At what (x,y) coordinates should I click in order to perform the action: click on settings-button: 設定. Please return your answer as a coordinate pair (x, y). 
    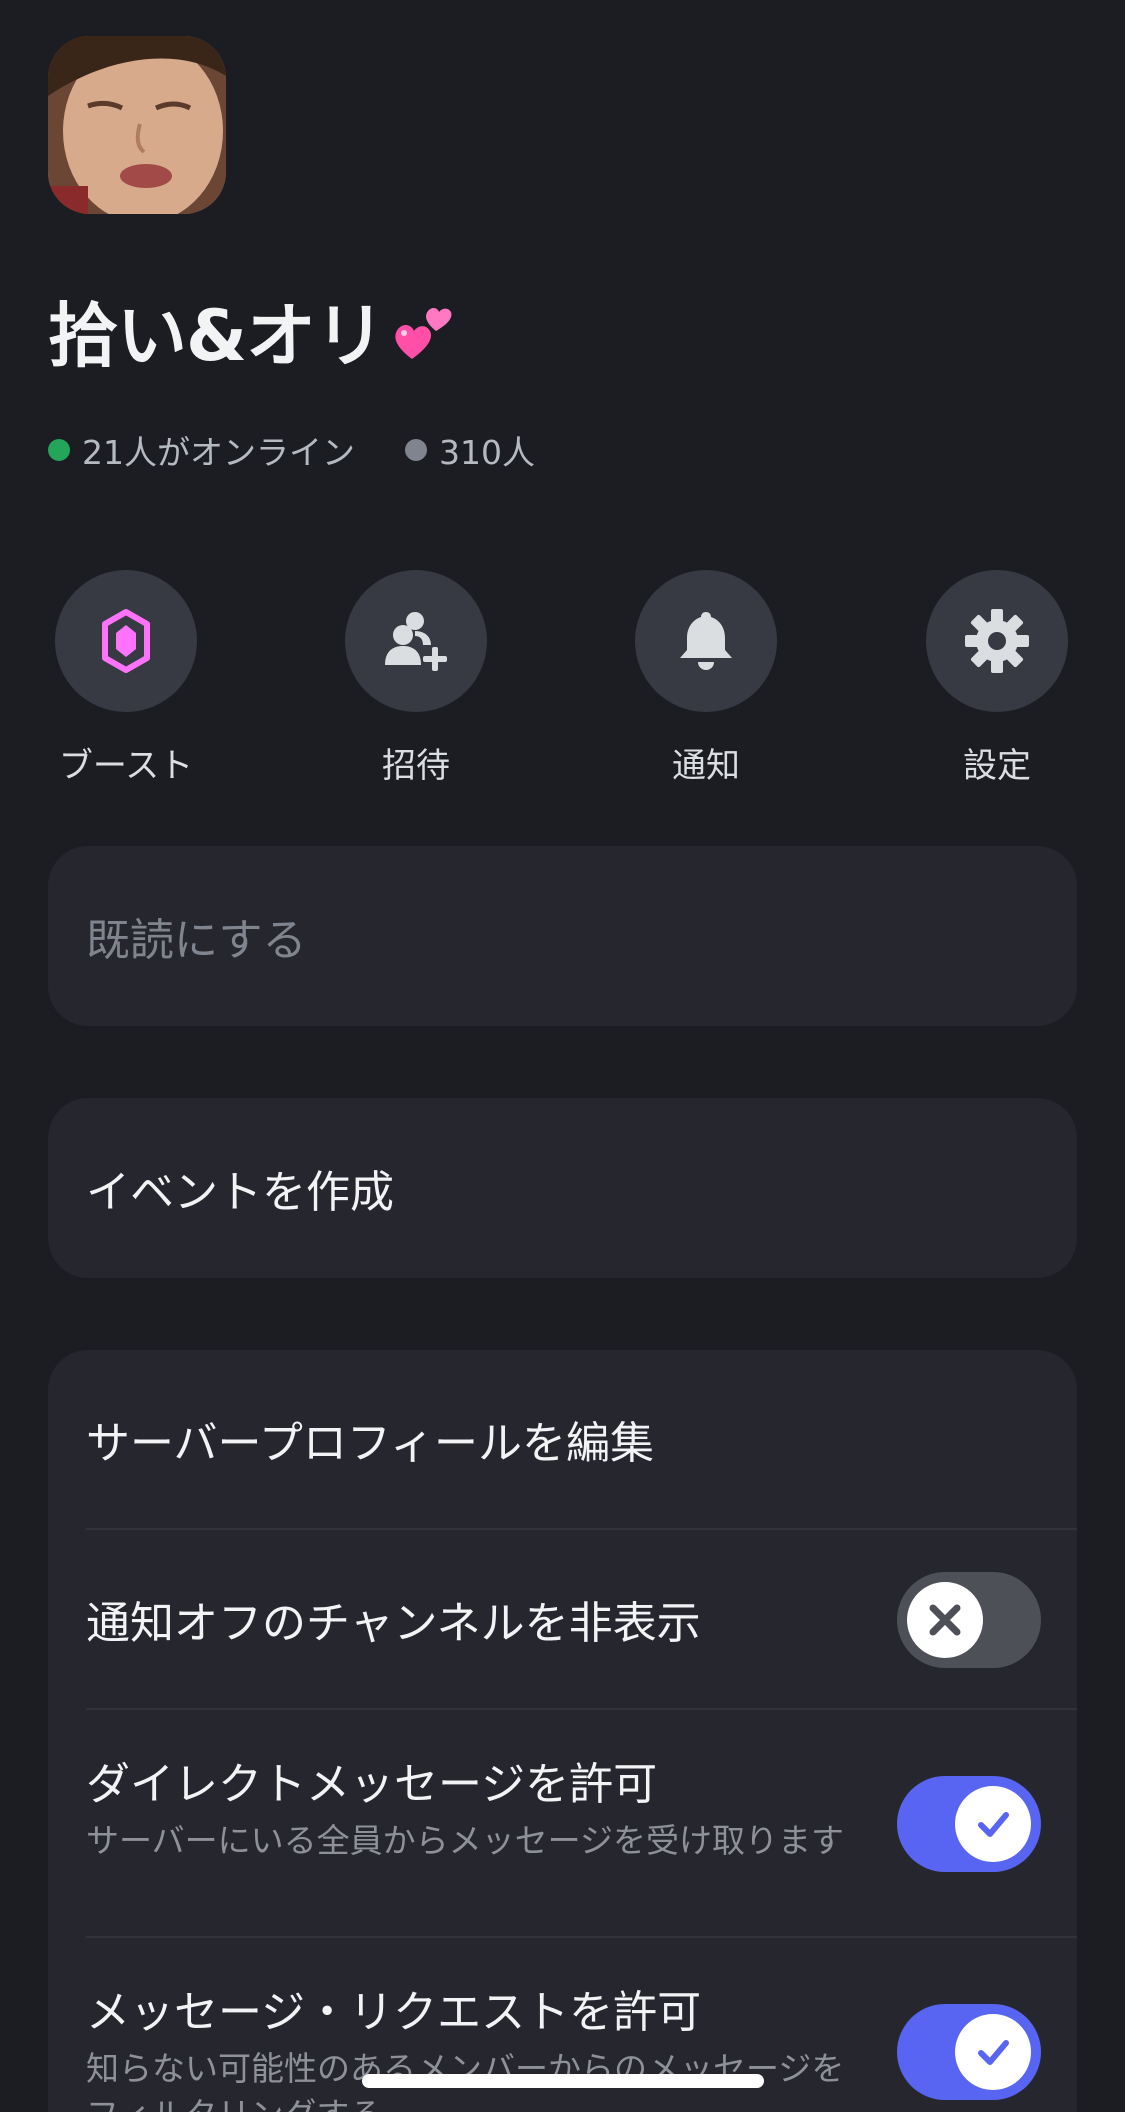
    Looking at the image, I should click on (997, 678).